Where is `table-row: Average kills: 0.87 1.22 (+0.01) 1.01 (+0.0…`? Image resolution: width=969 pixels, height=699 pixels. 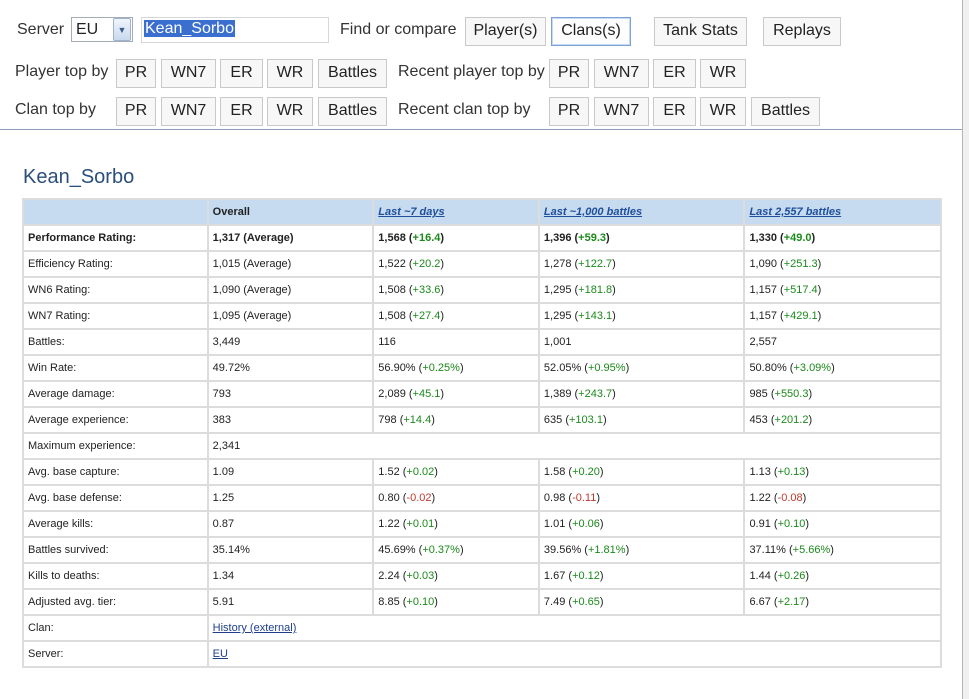 table-row: Average kills: 0.87 1.22 (+0.01) 1.01 (+0.0… is located at coordinates (482, 524).